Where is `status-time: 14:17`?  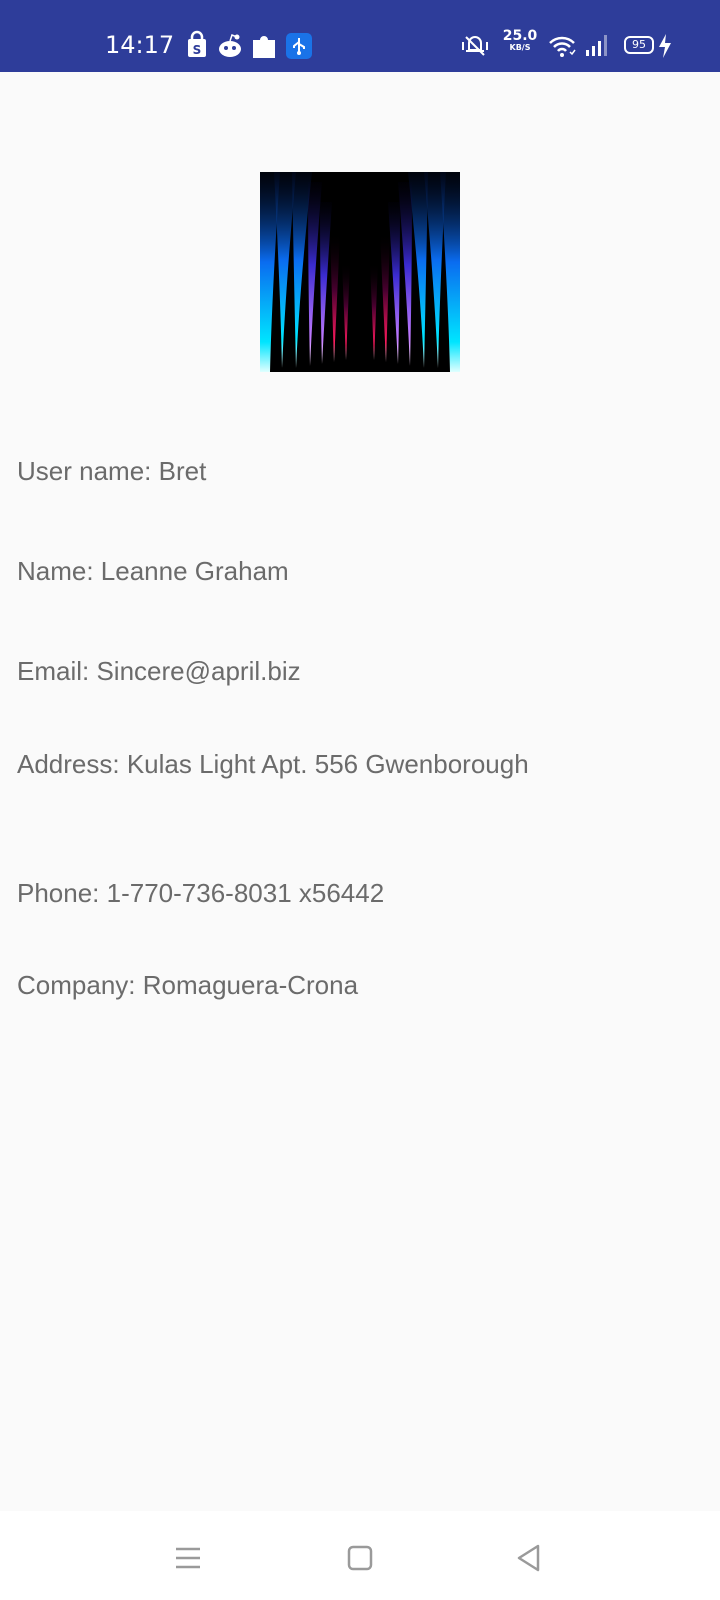 status-time: 14:17 is located at coordinates (140, 45).